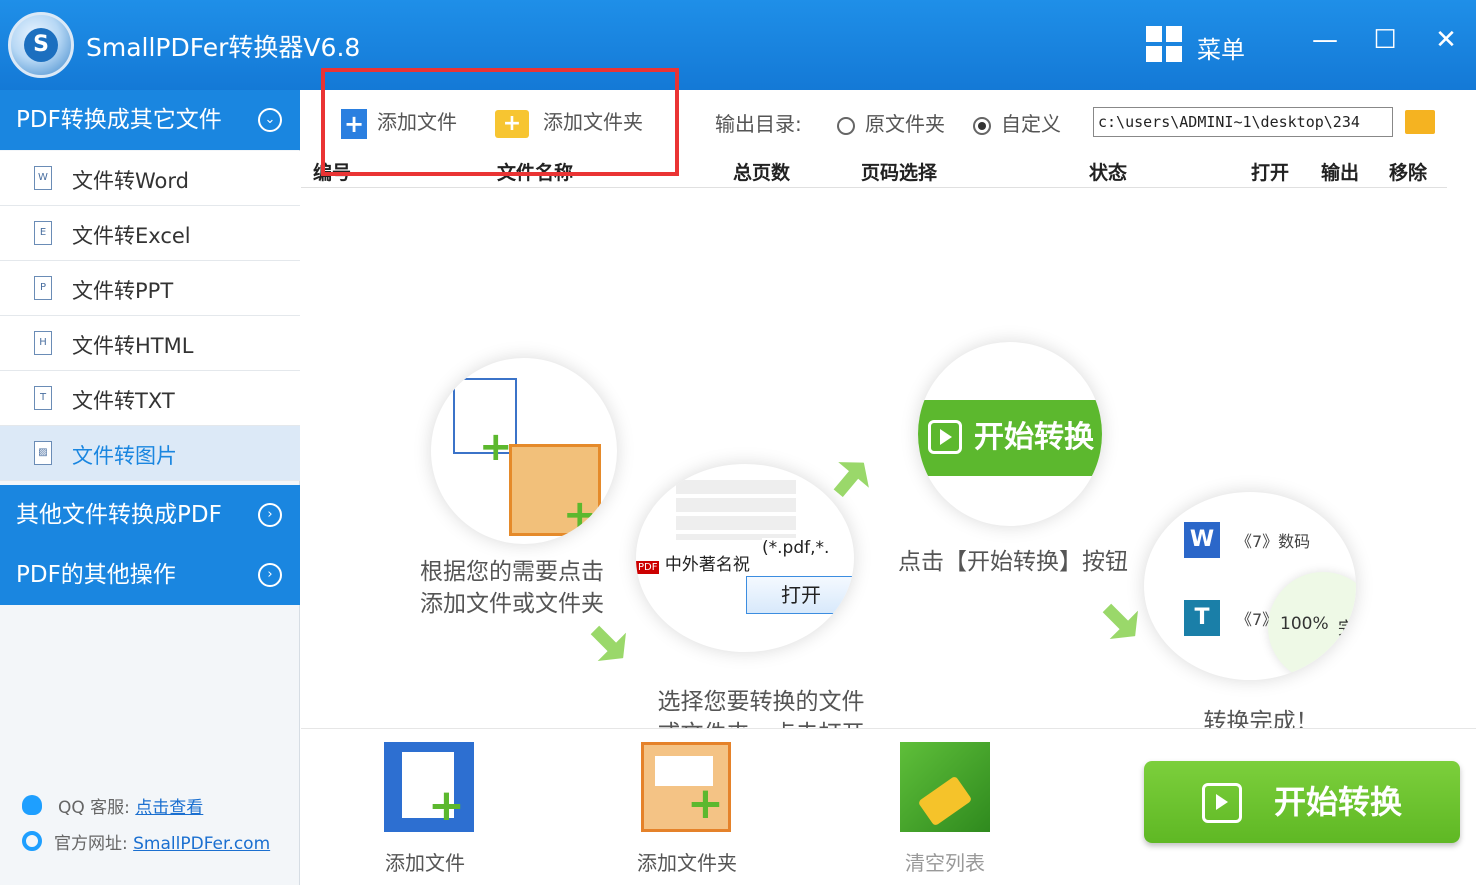  I want to click on qq-support-line: QQ 客服: 点击查看, so click(130, 805).